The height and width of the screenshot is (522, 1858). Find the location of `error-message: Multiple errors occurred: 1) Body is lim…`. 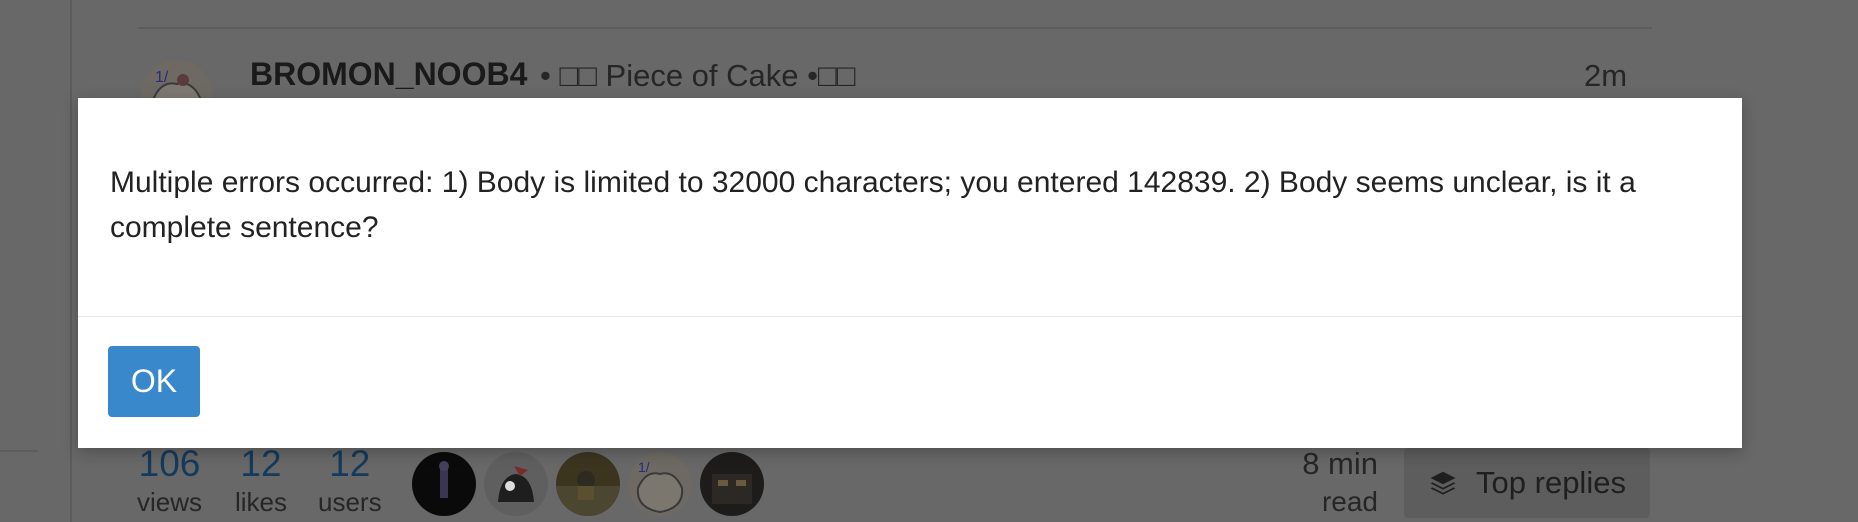

error-message: Multiple errors occurred: 1) Body is lim… is located at coordinates (873, 205).